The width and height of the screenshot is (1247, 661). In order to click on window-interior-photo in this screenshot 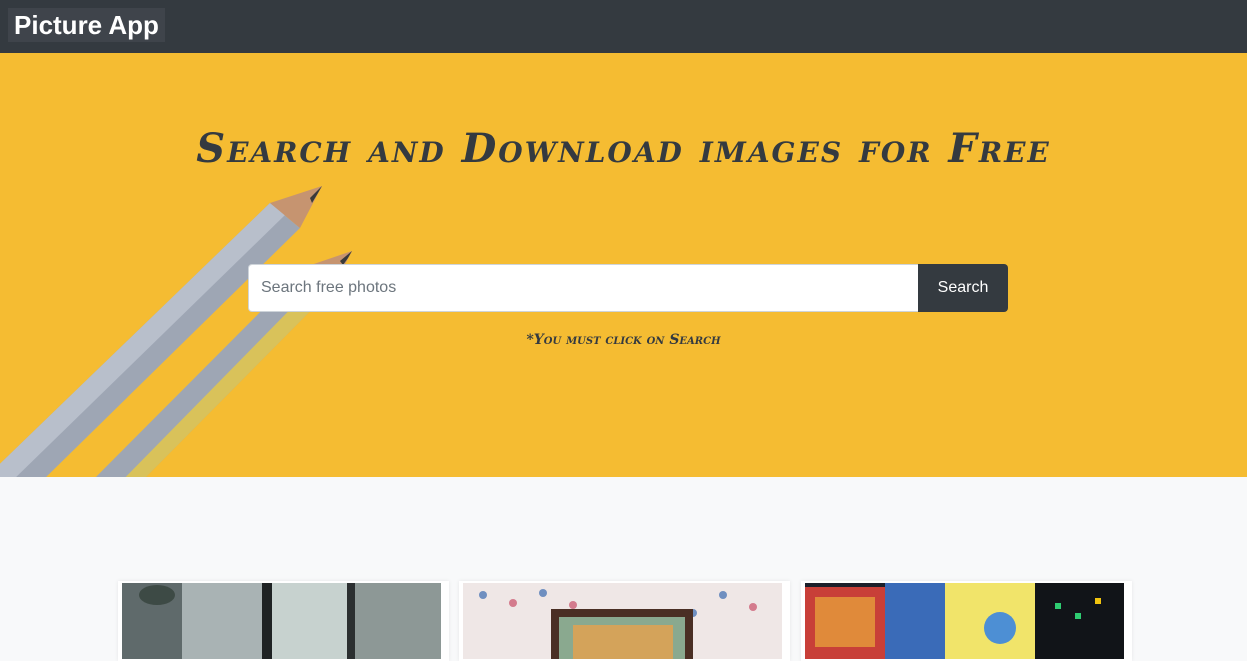, I will do `click(281, 621)`.